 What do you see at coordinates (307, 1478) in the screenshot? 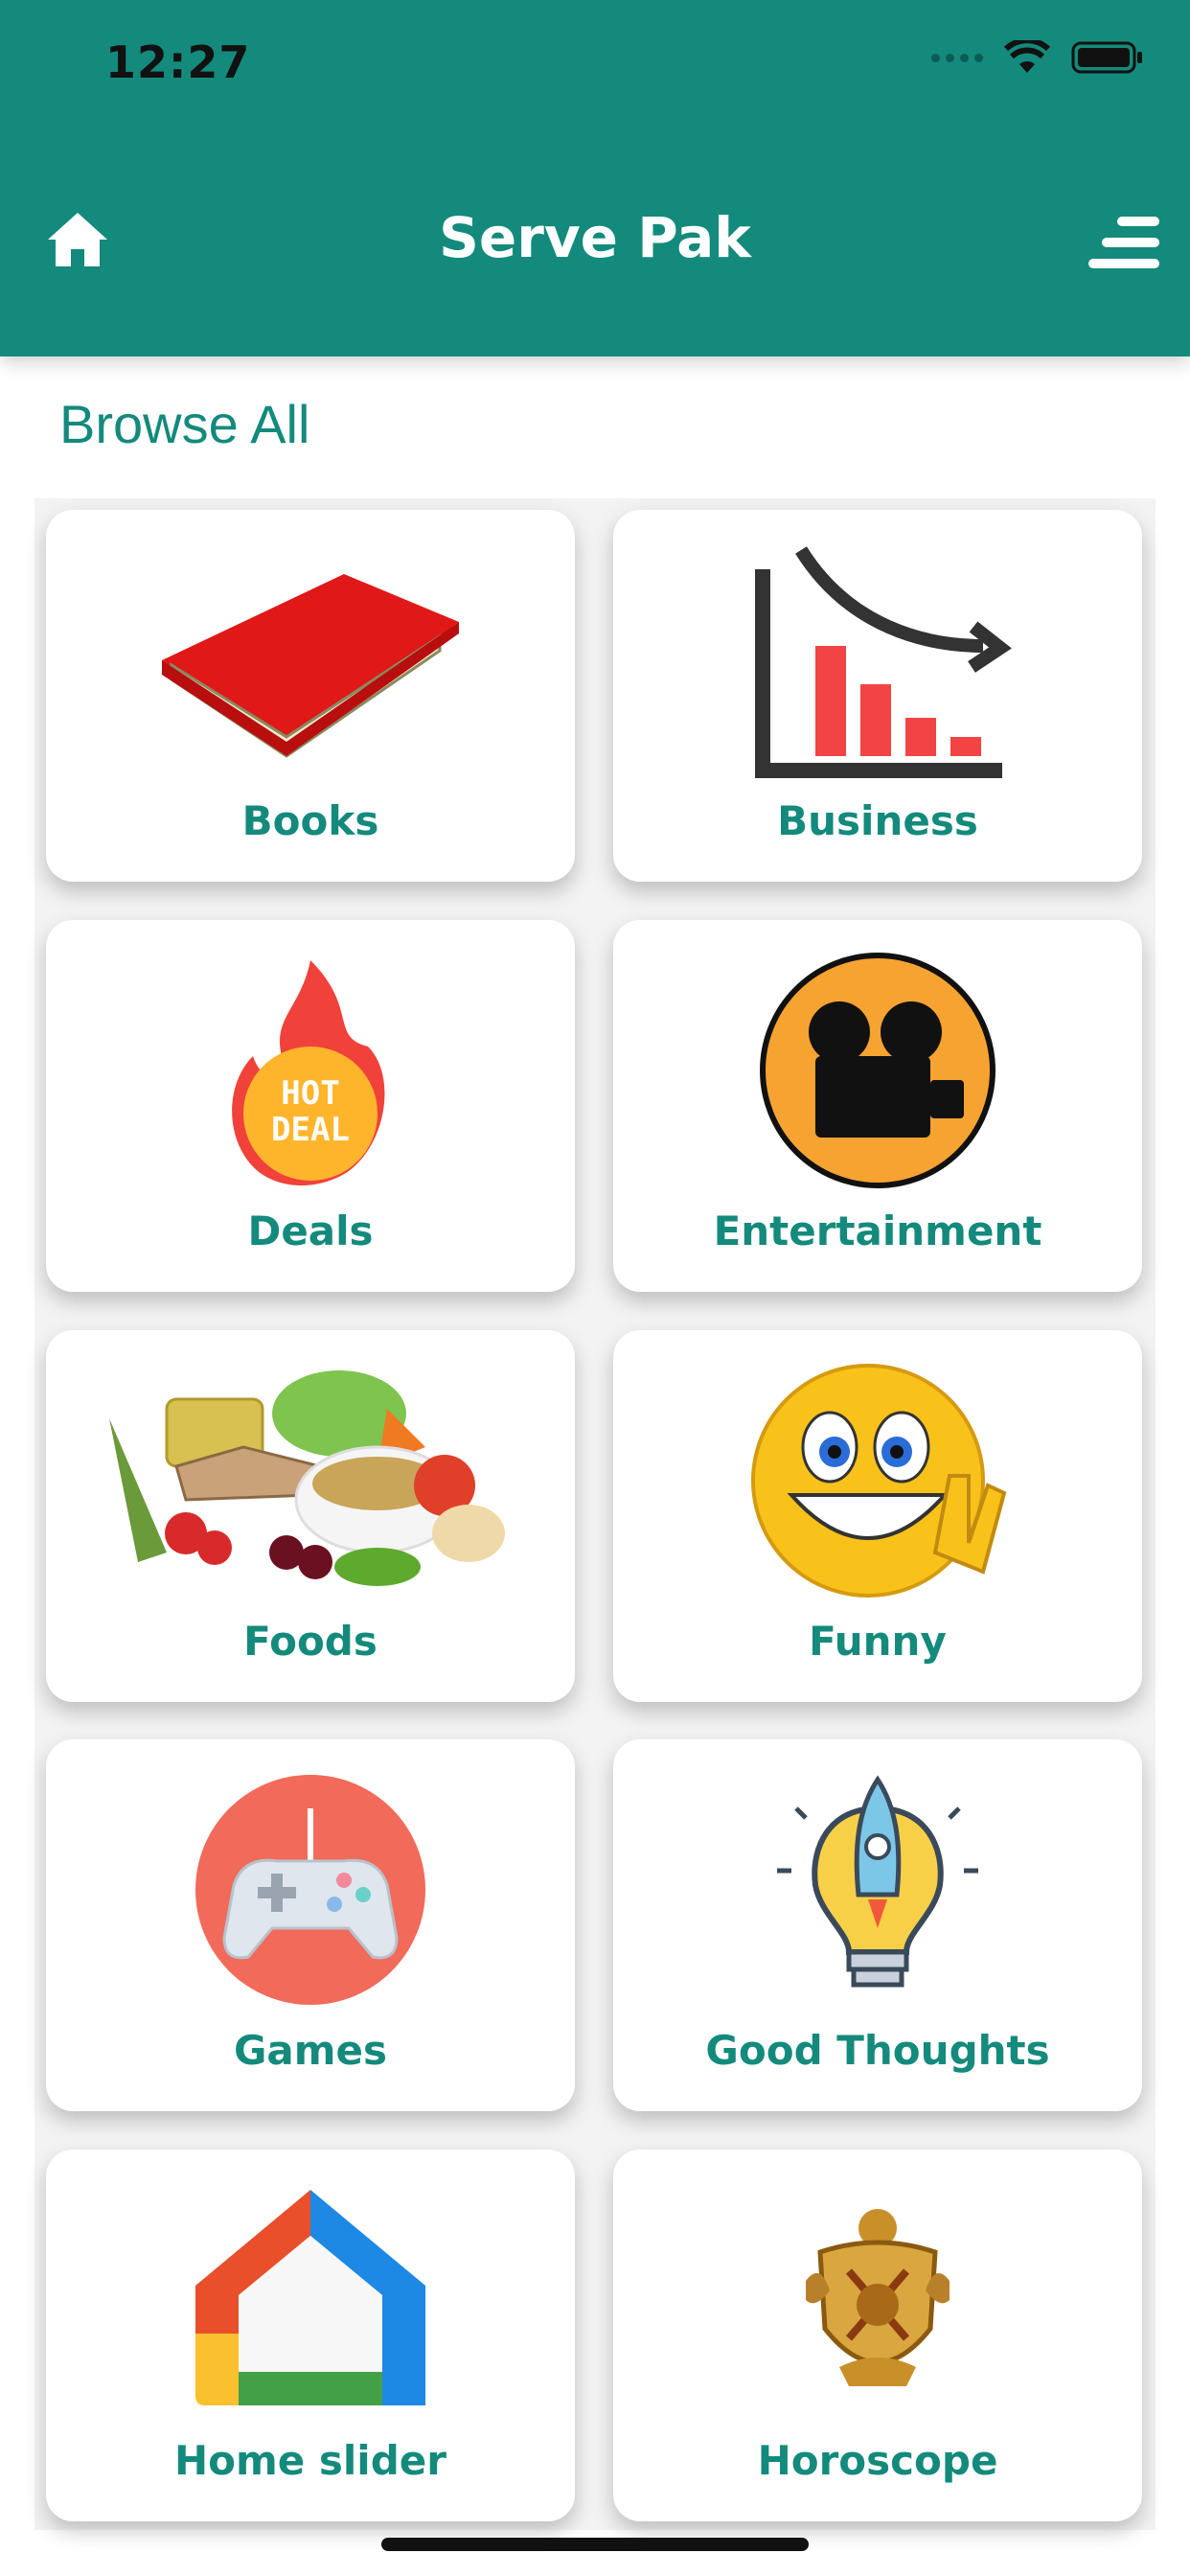
I see `food-icon` at bounding box center [307, 1478].